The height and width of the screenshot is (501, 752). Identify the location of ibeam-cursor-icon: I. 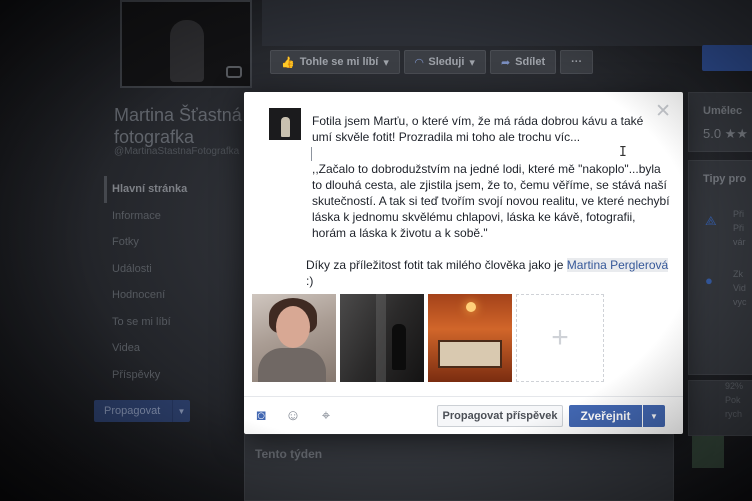
(623, 152).